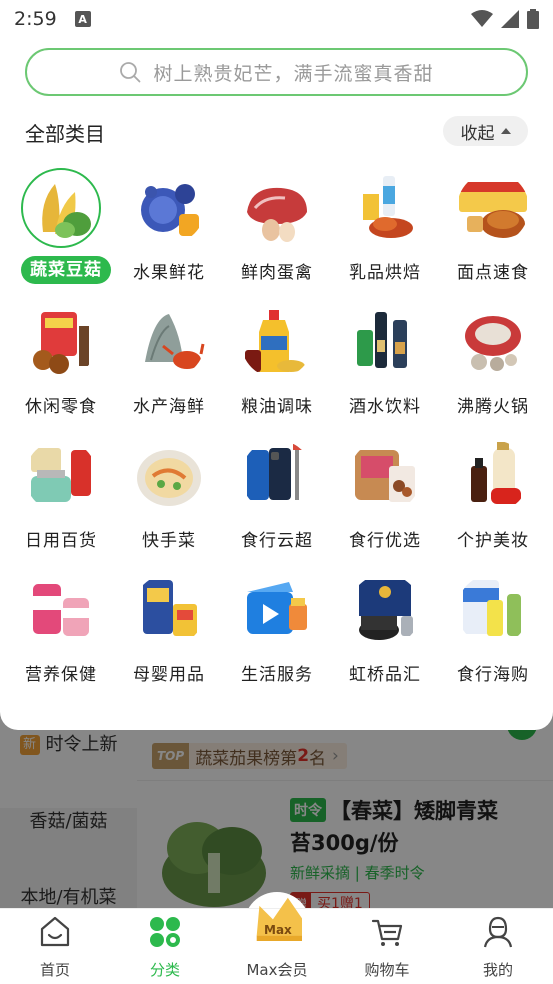 The width and height of the screenshot is (553, 984). Describe the element at coordinates (164, 970) in the screenshot. I see `nav-label: 分类` at that location.